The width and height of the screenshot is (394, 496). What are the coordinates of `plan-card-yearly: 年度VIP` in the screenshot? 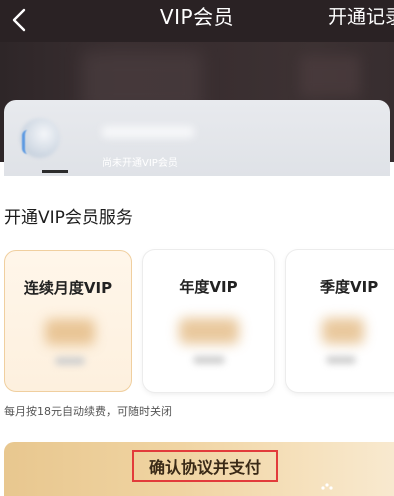 It's located at (208, 321).